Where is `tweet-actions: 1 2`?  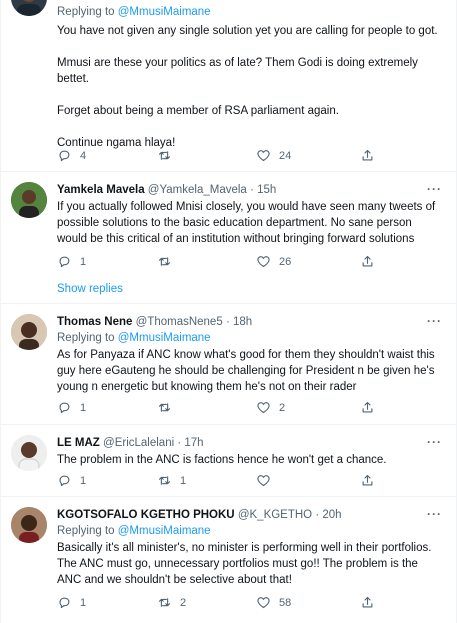
tweet-actions: 1 2 is located at coordinates (222, 409).